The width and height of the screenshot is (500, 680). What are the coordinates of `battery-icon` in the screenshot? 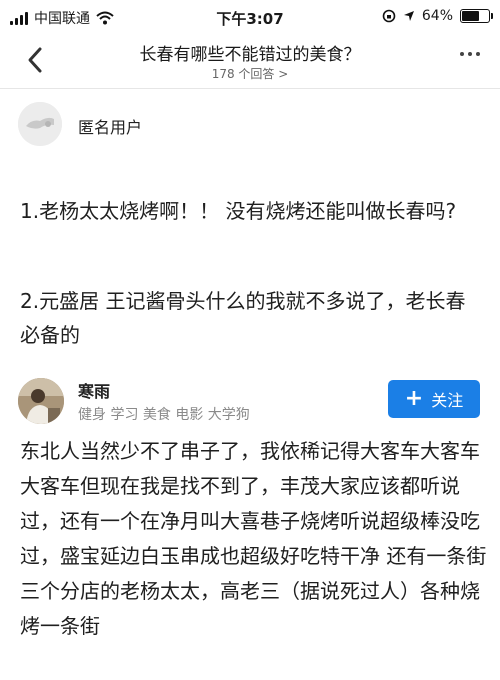 It's located at (476, 16).